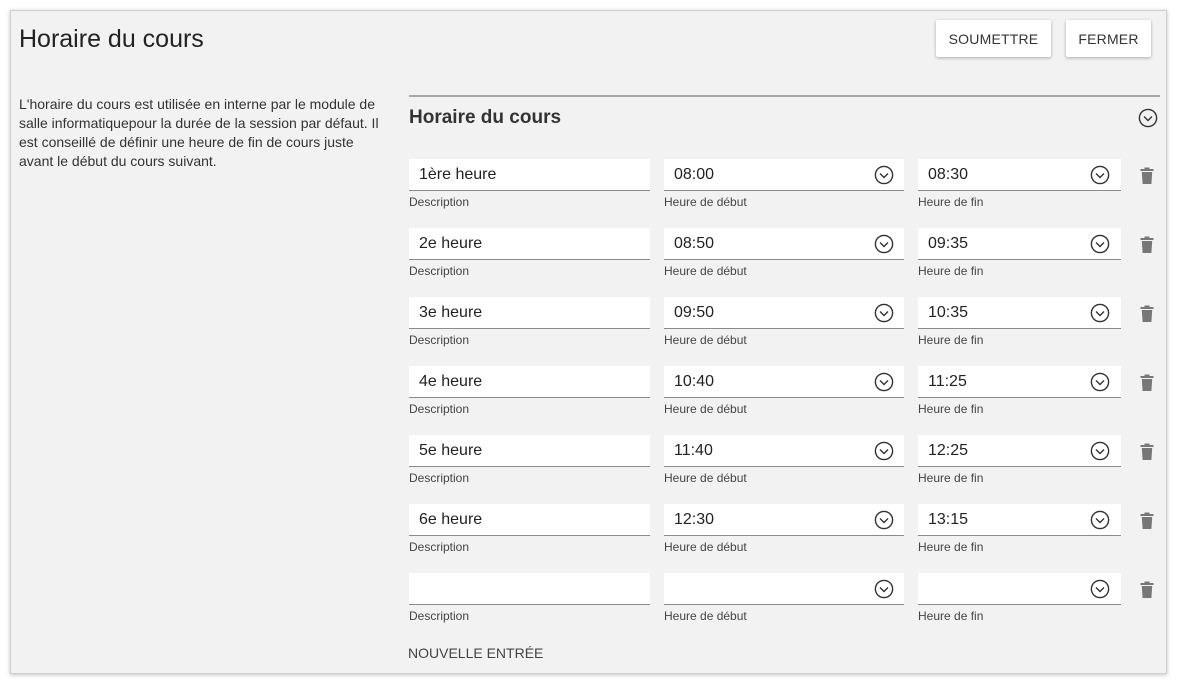  I want to click on description-field: 3e heure Description, so click(529, 322).